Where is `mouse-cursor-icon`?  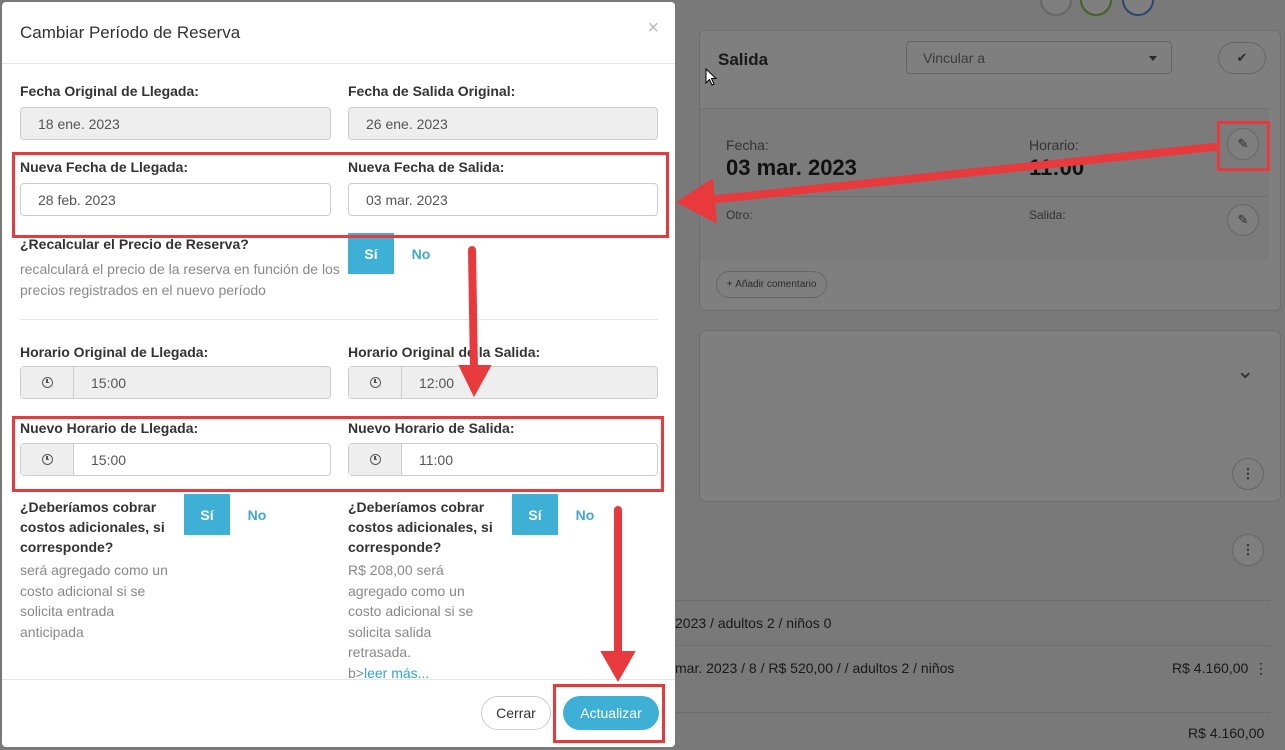 mouse-cursor-icon is located at coordinates (711, 77).